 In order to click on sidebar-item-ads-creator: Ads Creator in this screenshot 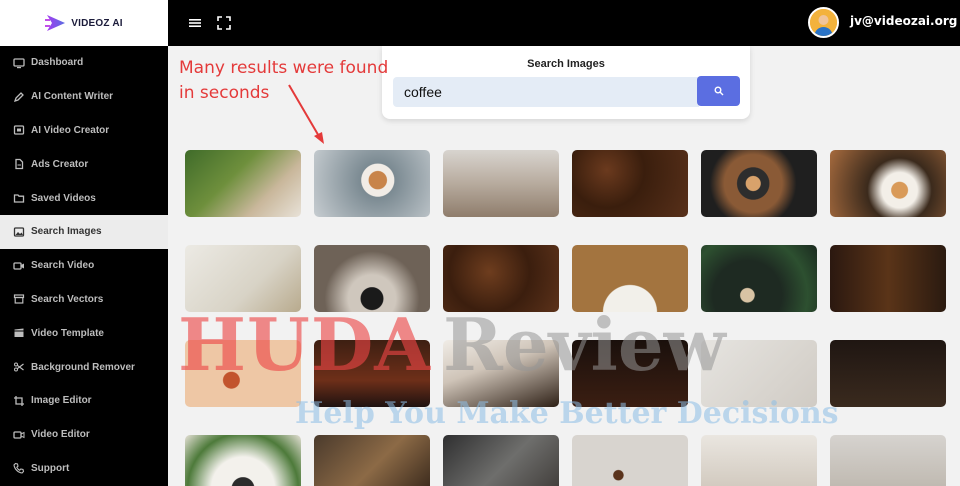, I will do `click(84, 164)`.